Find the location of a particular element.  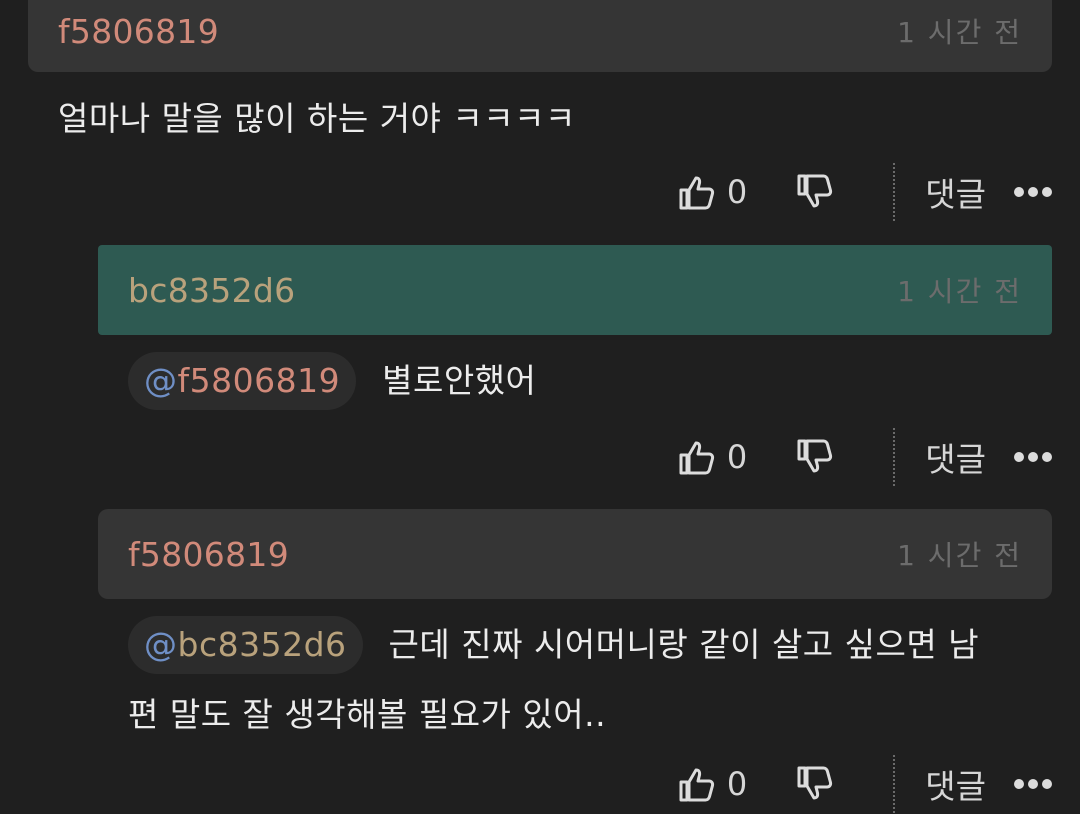

mention-chip: @bc8352d6 is located at coordinates (245, 645).